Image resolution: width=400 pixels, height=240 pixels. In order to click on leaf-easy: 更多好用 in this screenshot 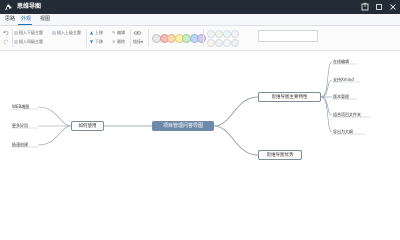, I will do `click(20, 125)`.